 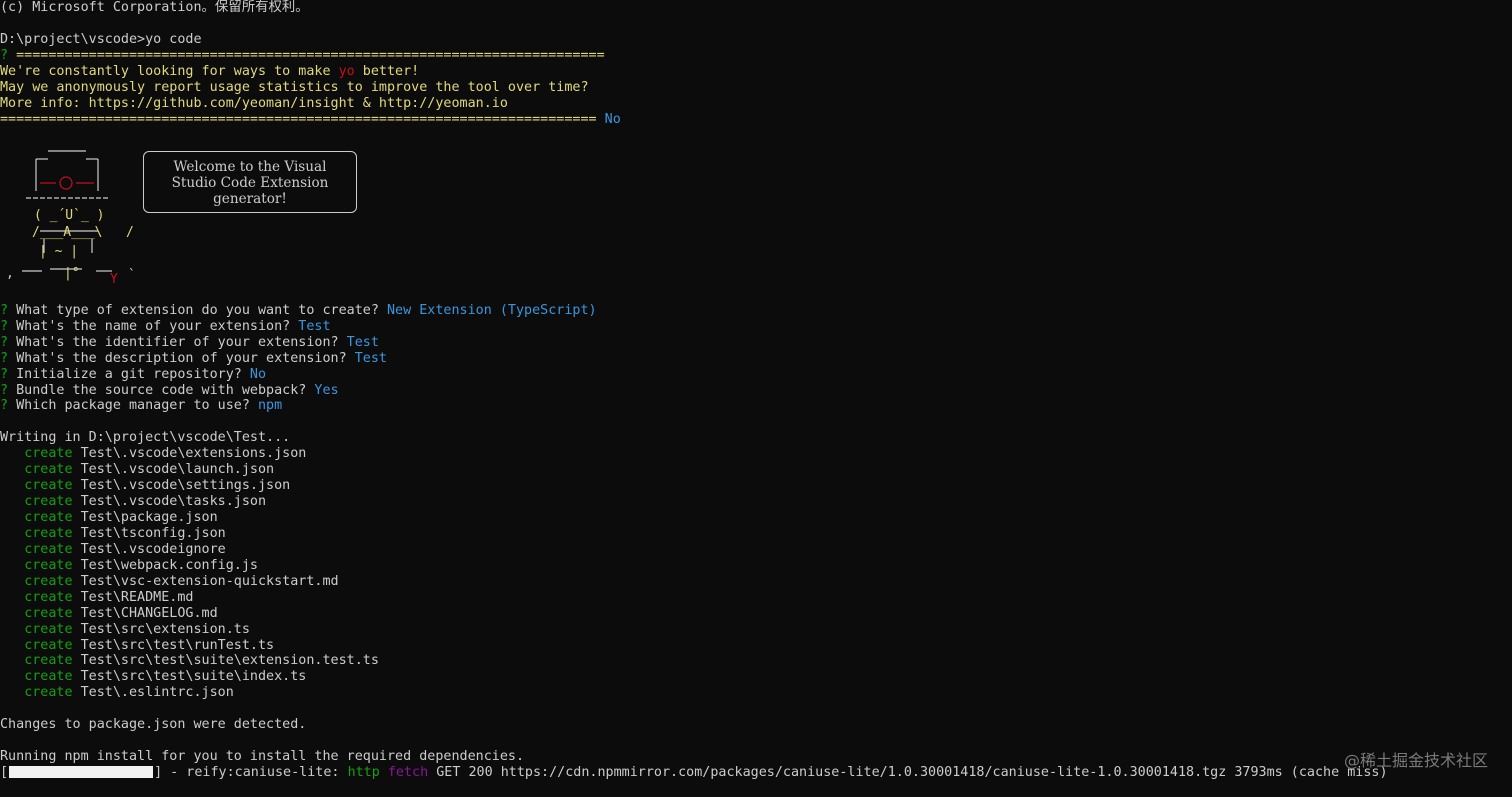 What do you see at coordinates (161, 390) in the screenshot?
I see `question-text: Bundle the source code with webpack?` at bounding box center [161, 390].